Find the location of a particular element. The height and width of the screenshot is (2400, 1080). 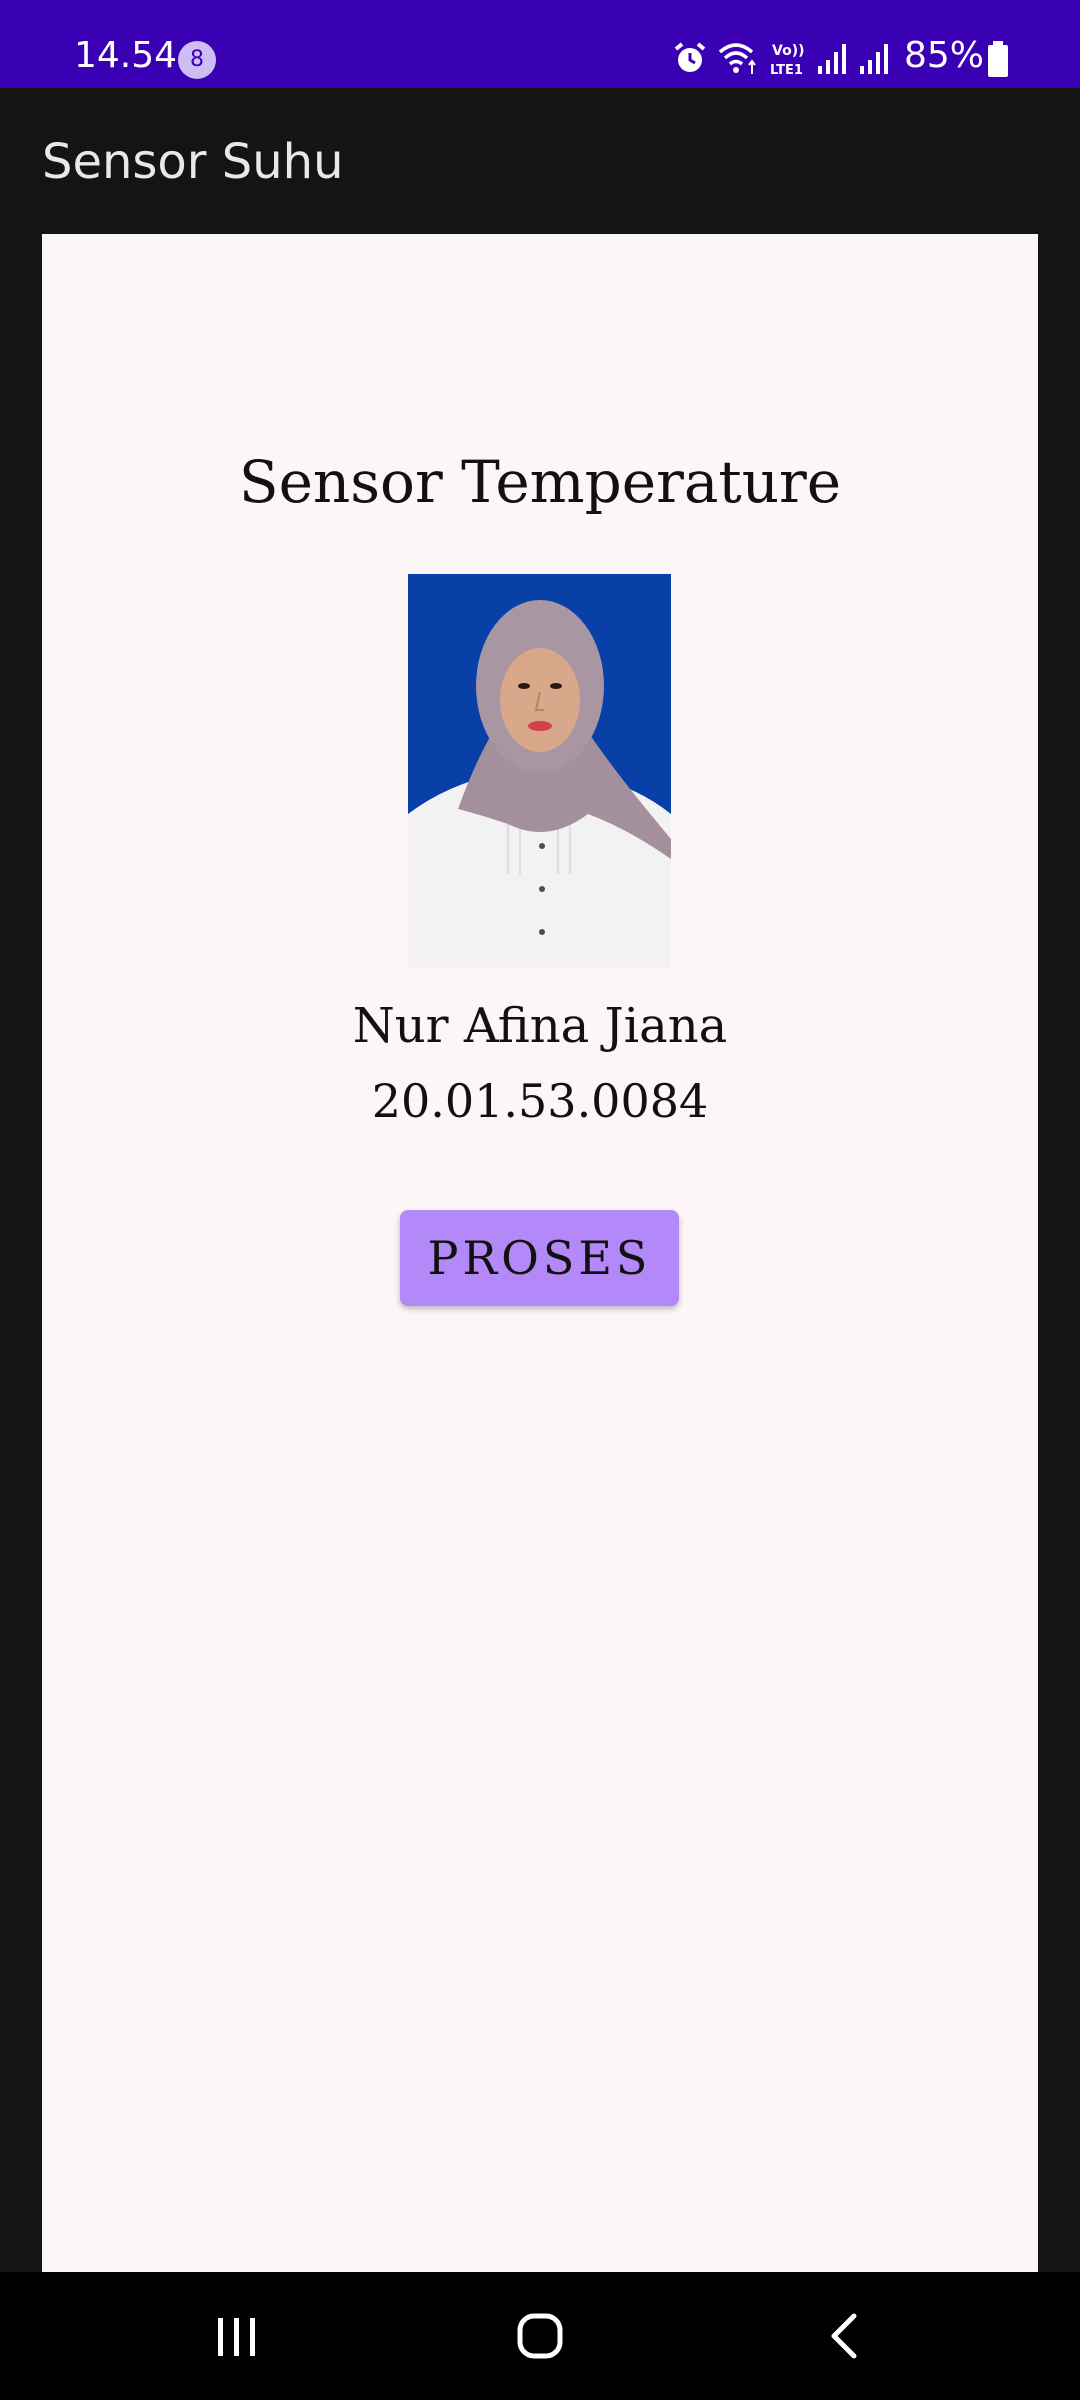

recent-apps-icon is located at coordinates (236, 2337).